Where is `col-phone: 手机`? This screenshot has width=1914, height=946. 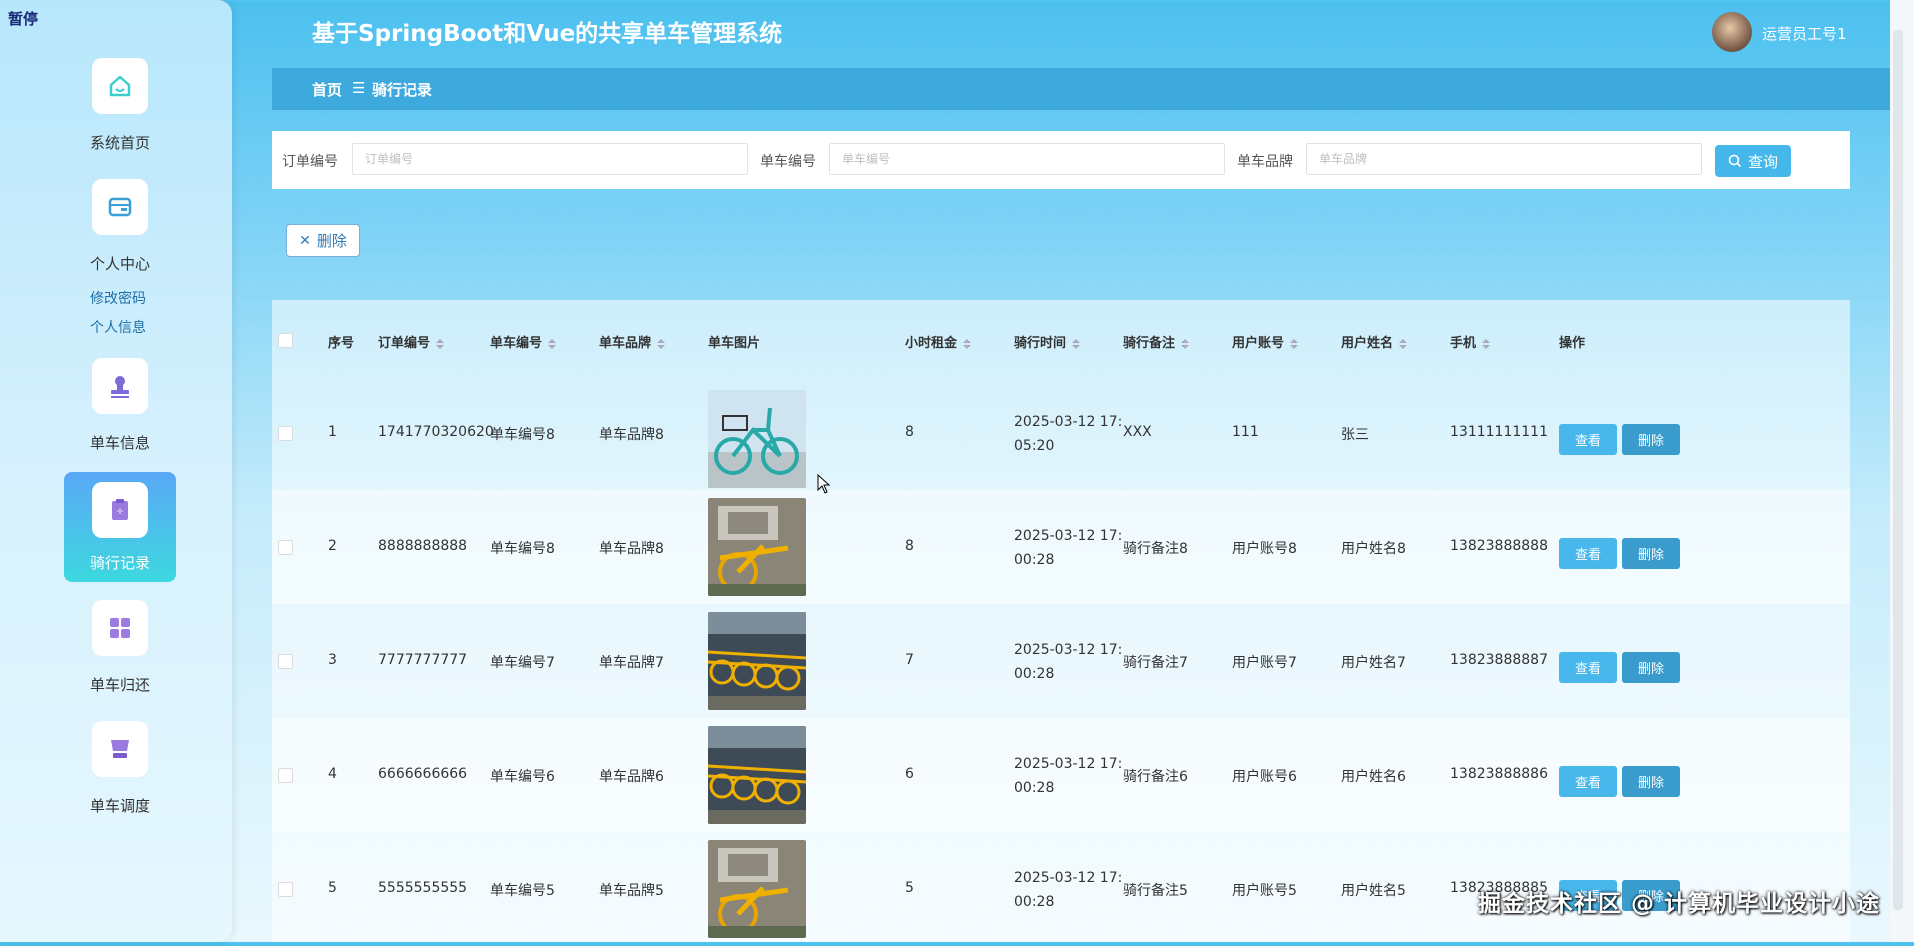
col-phone: 手机 is located at coordinates (1470, 341).